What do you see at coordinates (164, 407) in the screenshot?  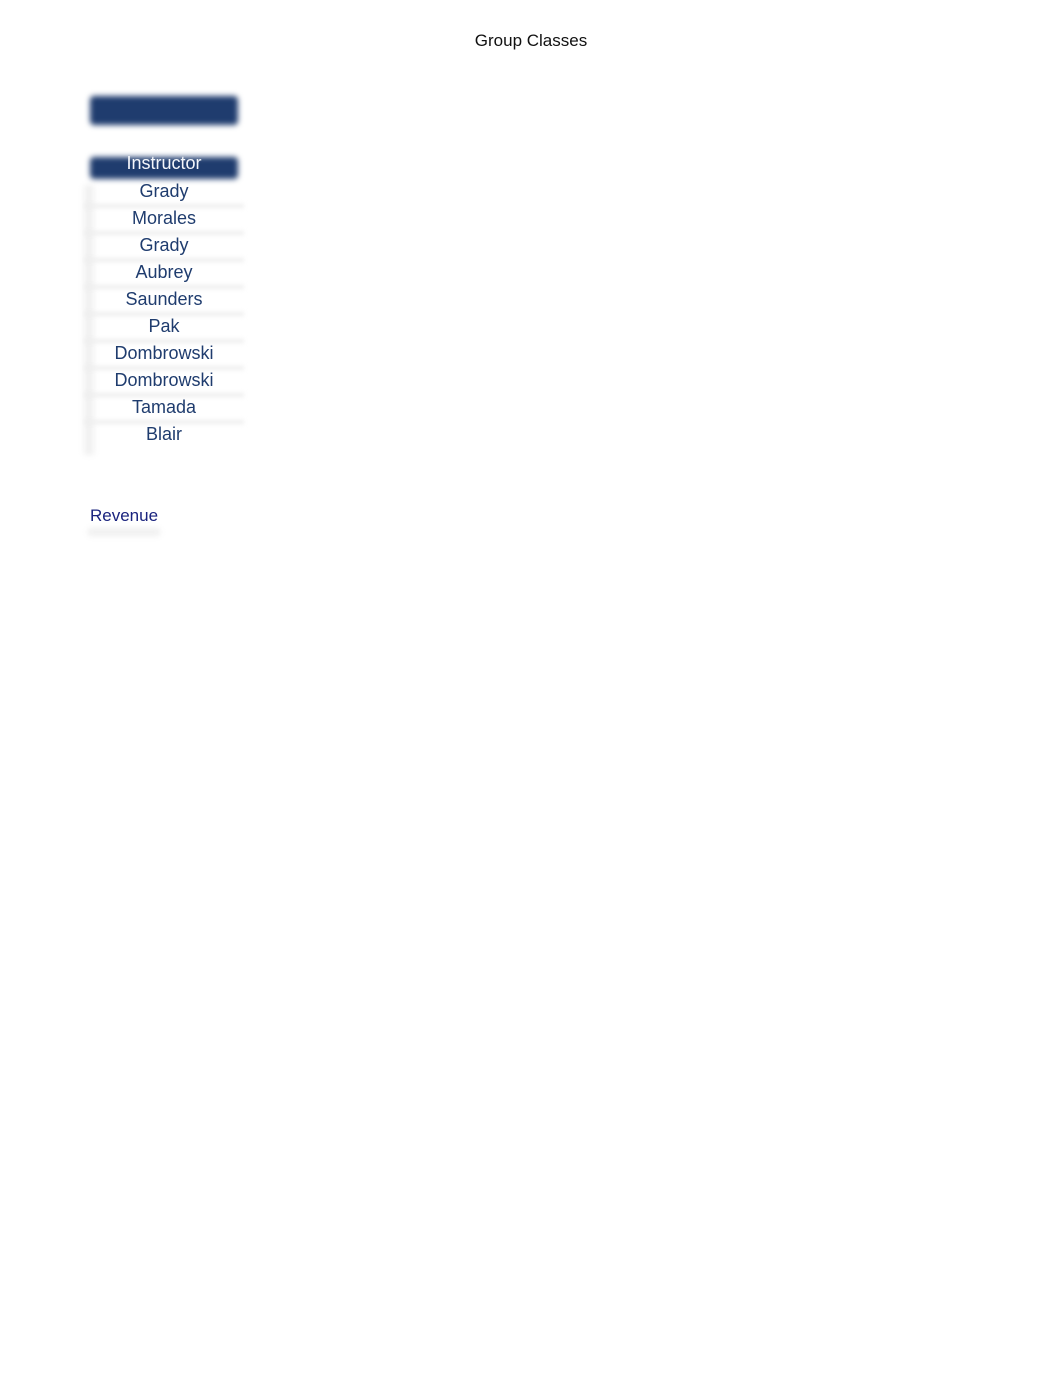 I see `list-item: Tamada` at bounding box center [164, 407].